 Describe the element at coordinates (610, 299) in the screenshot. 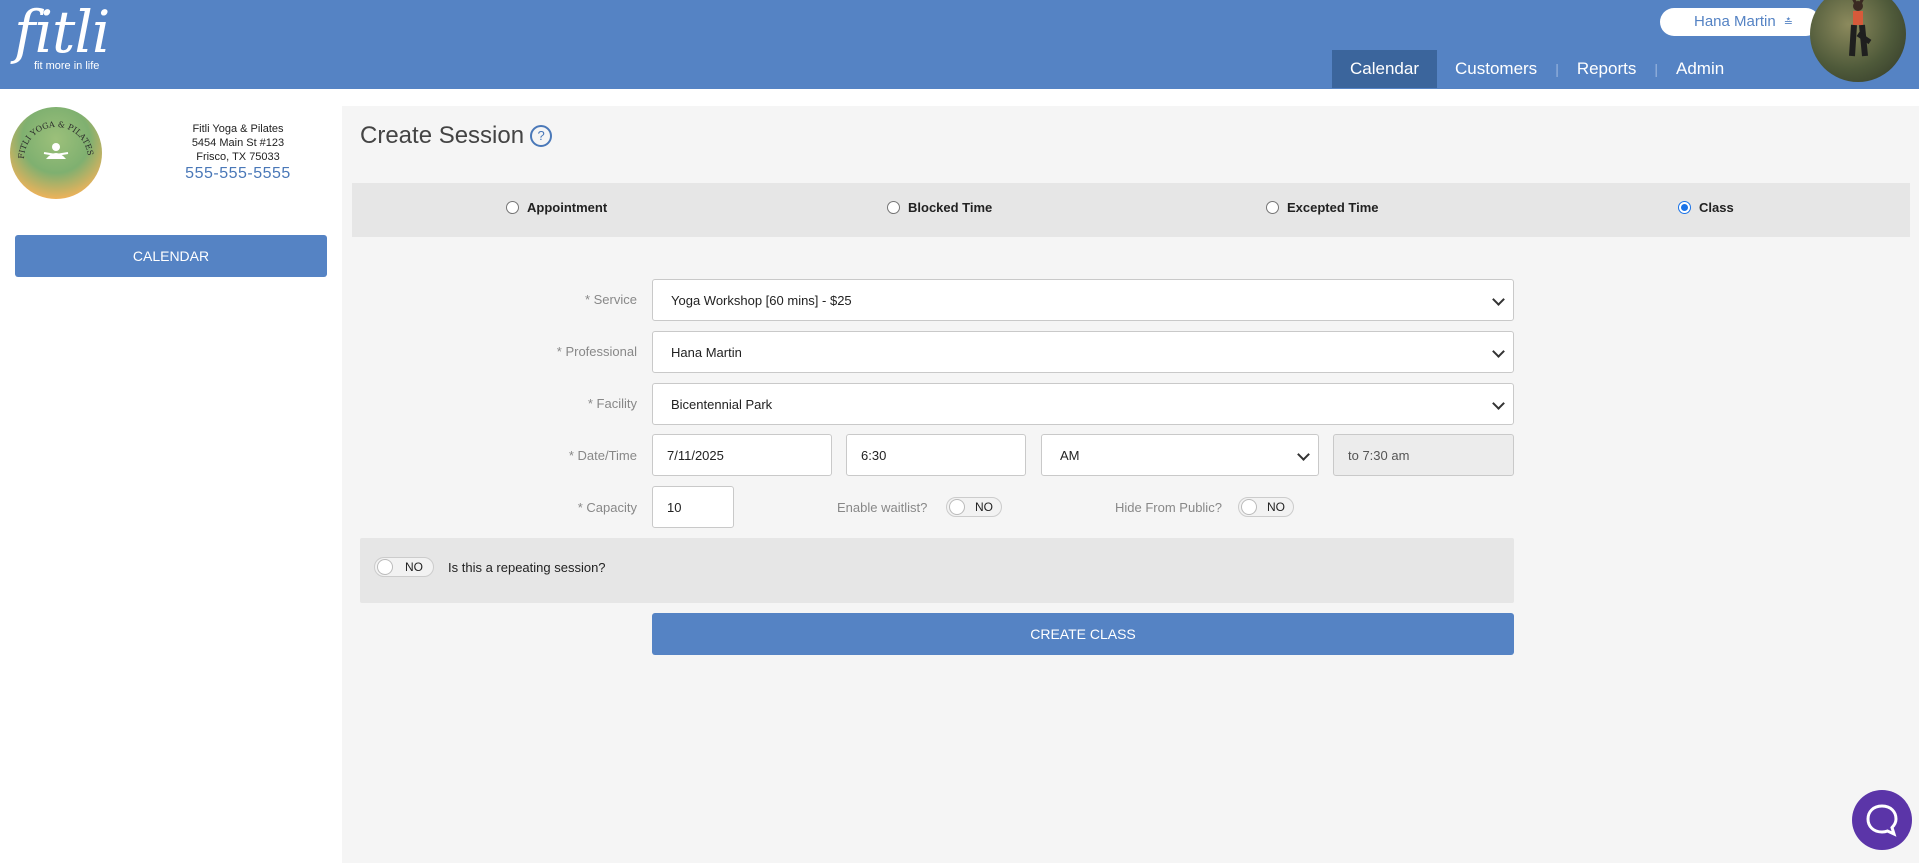

I see `service-label: * Service` at that location.